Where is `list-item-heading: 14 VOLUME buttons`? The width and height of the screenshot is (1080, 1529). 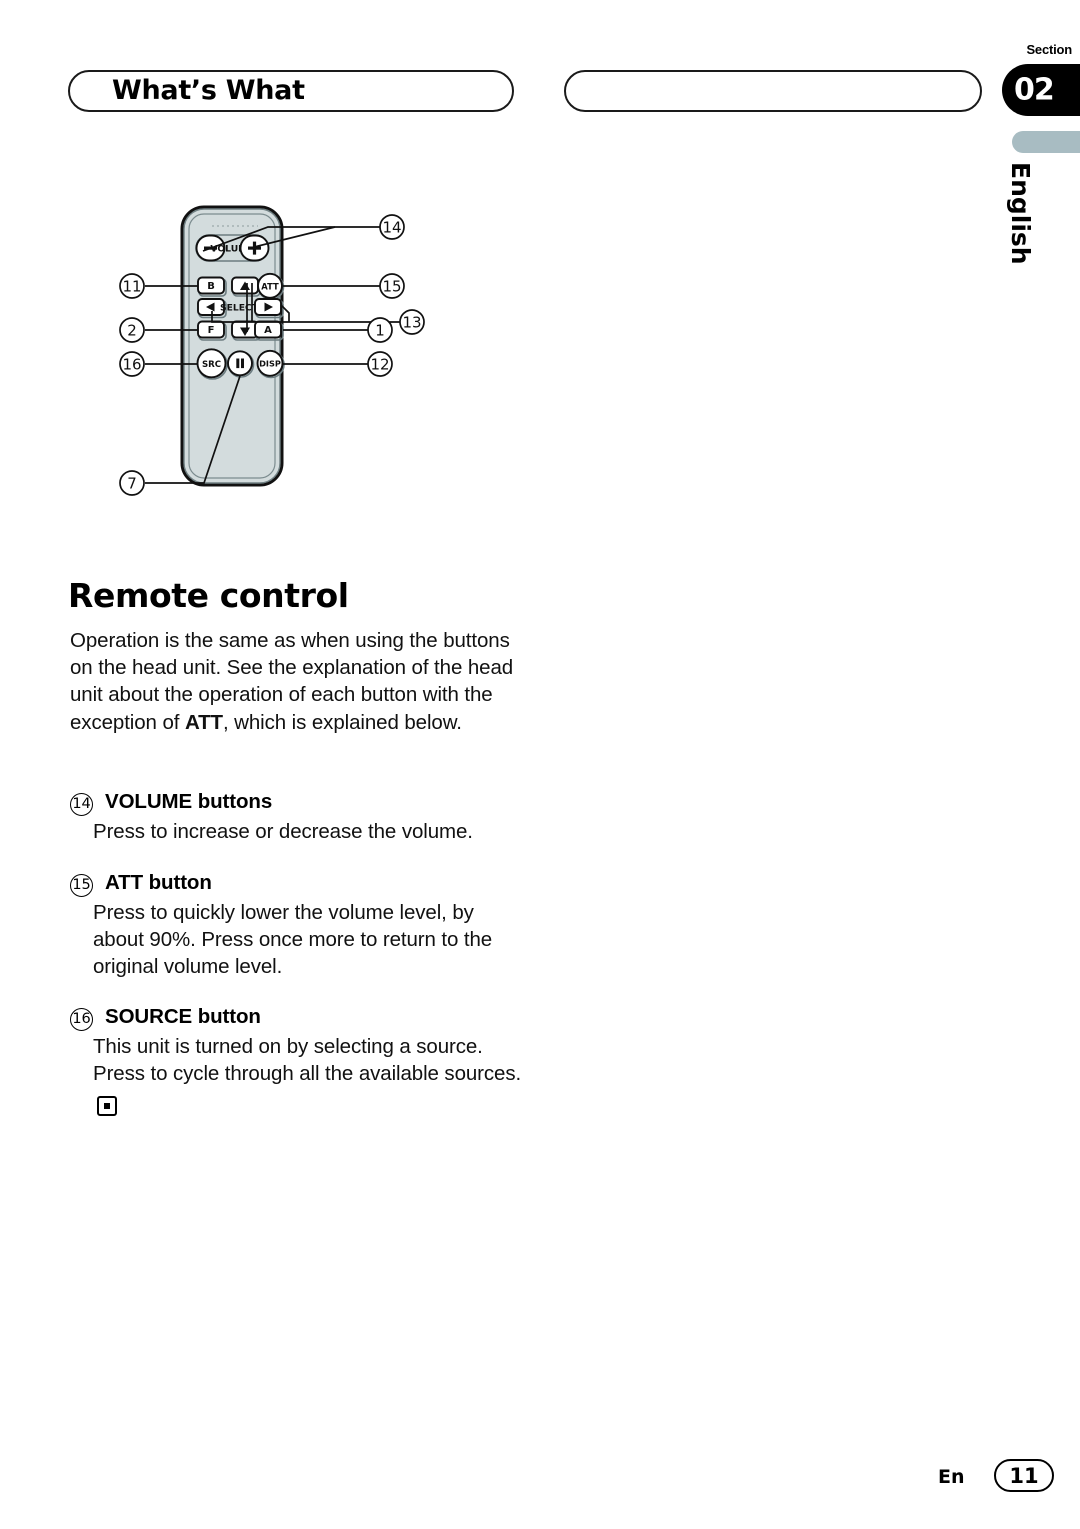 list-item-heading: 14 VOLUME buttons is located at coordinates (300, 803).